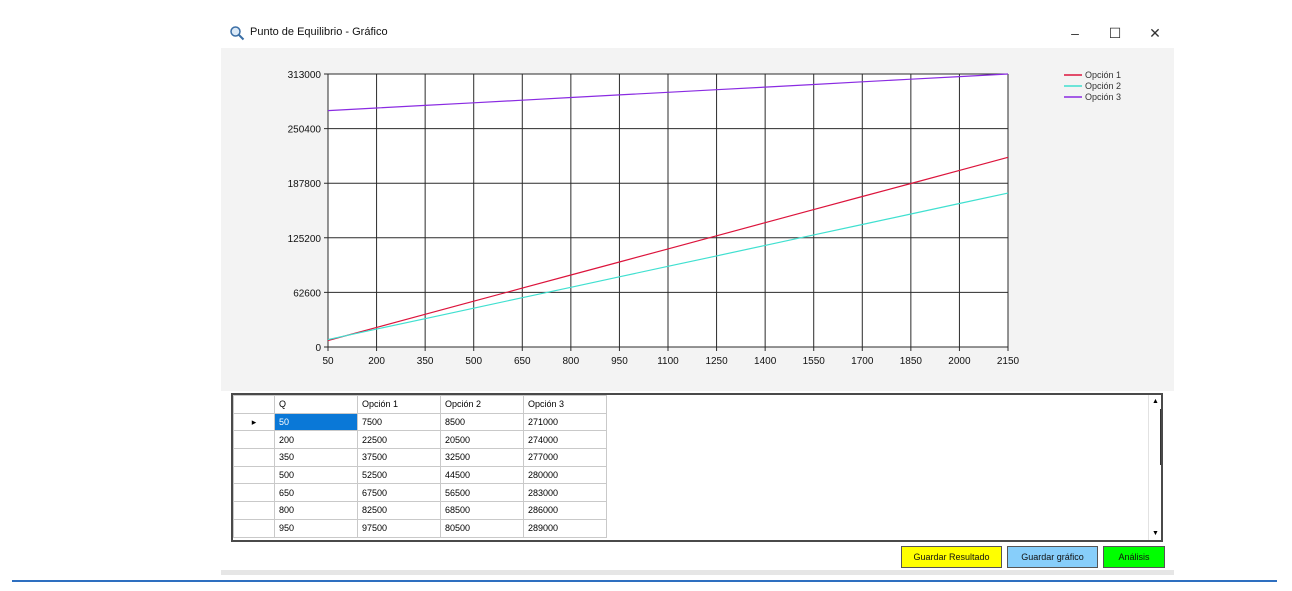  Describe the element at coordinates (1008, 361) in the screenshot. I see `x-tick-label: 2150` at that location.